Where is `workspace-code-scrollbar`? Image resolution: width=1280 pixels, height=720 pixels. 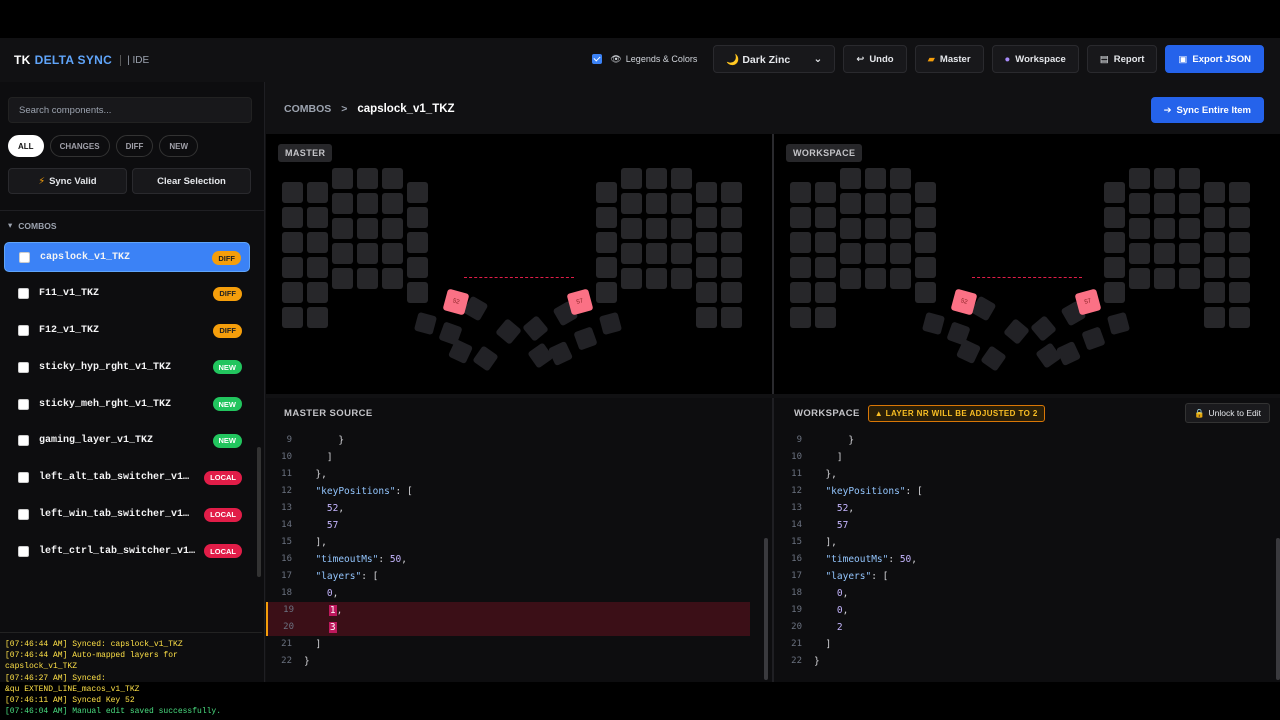
workspace-code-scrollbar is located at coordinates (1278, 609).